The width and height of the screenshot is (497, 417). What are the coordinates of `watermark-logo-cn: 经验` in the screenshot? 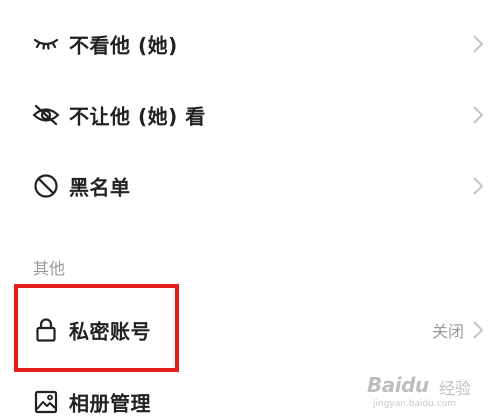 It's located at (455, 388).